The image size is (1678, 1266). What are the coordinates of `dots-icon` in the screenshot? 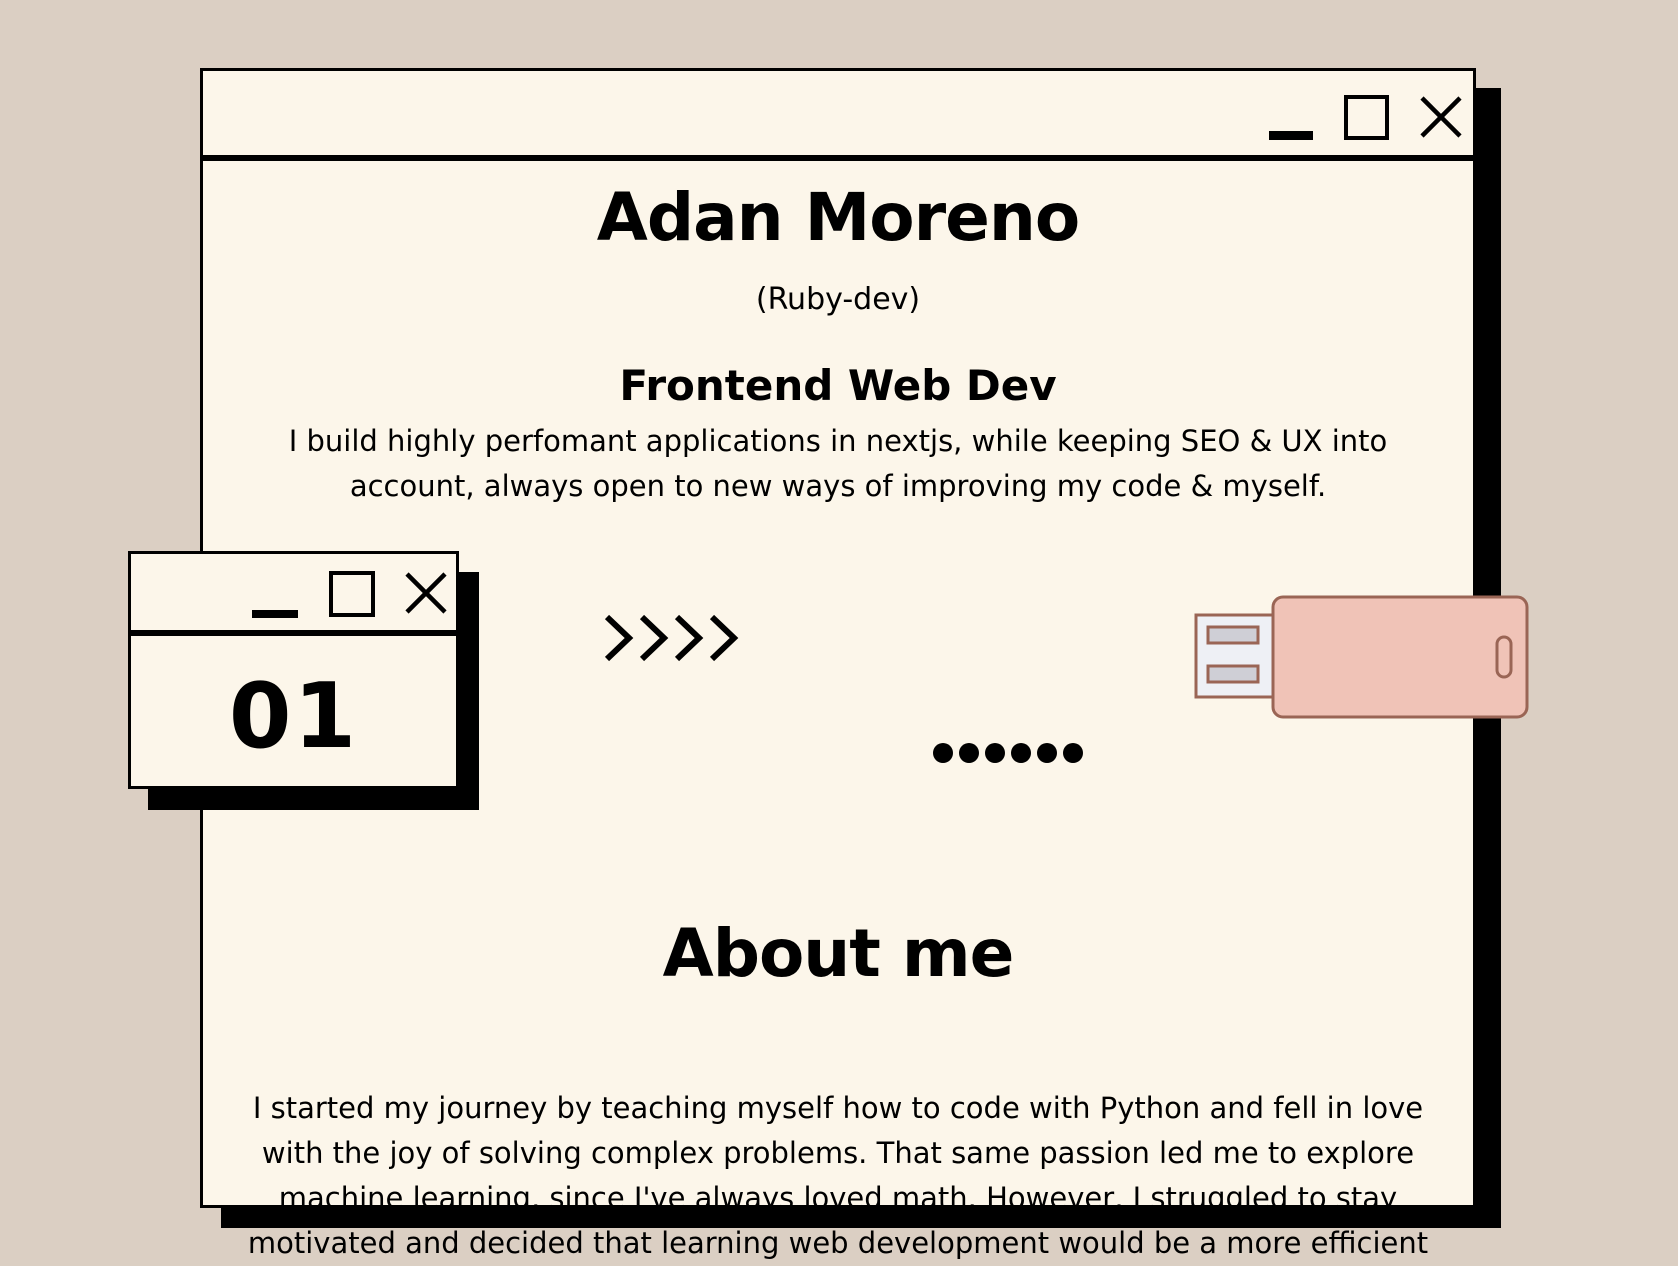 It's located at (1008, 753).